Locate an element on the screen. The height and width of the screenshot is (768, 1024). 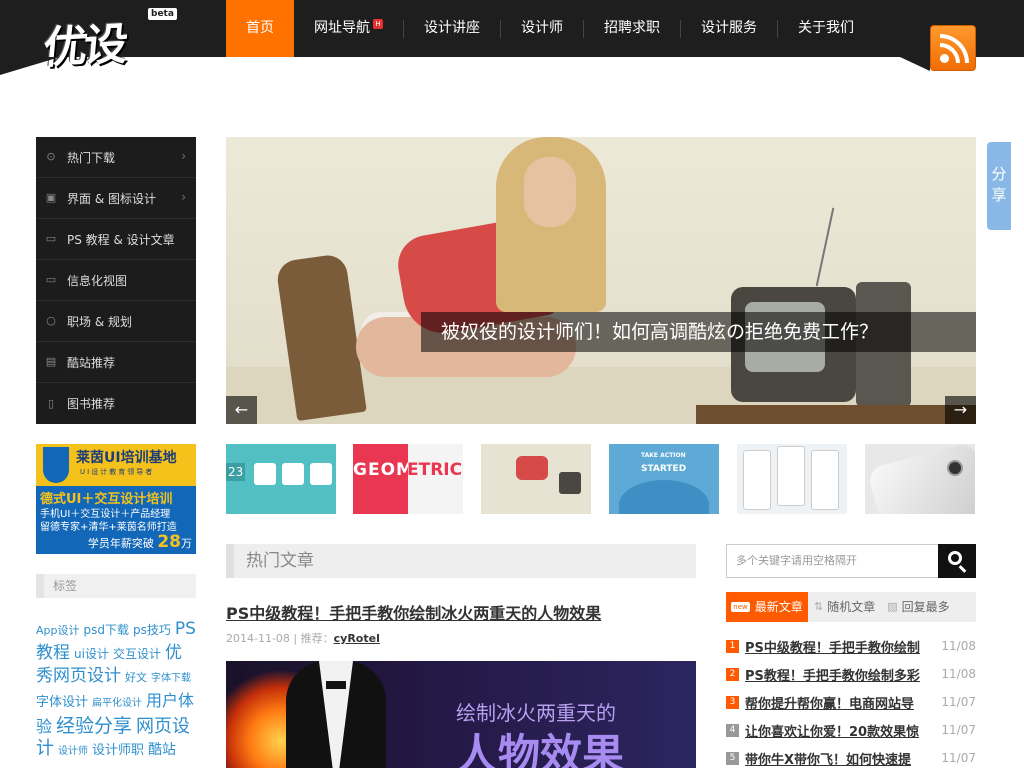
top-header: 优设 beta 首页 网址导航 H 设计讲座 设计师 招聘求职 设计服务 关于我们 is located at coordinates (512, 37).